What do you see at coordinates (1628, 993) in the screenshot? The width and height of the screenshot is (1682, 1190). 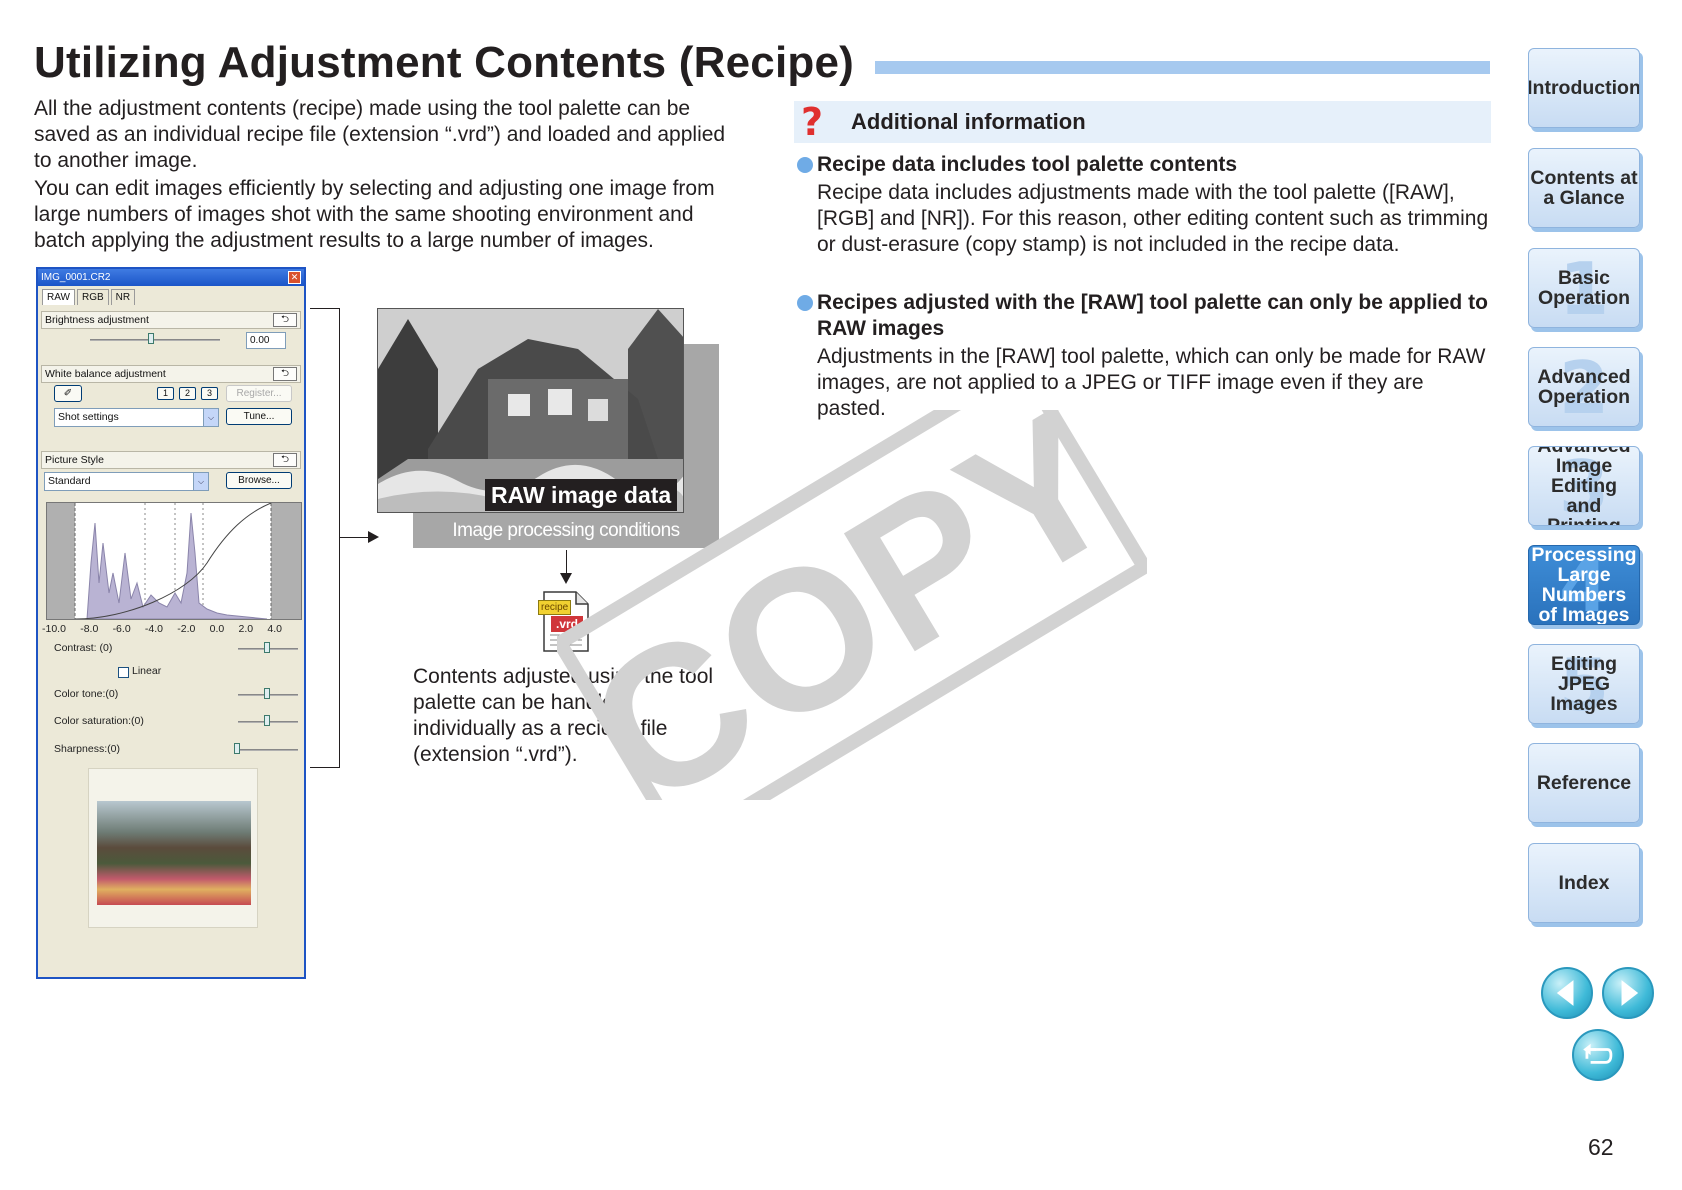 I see `next-page-icon` at bounding box center [1628, 993].